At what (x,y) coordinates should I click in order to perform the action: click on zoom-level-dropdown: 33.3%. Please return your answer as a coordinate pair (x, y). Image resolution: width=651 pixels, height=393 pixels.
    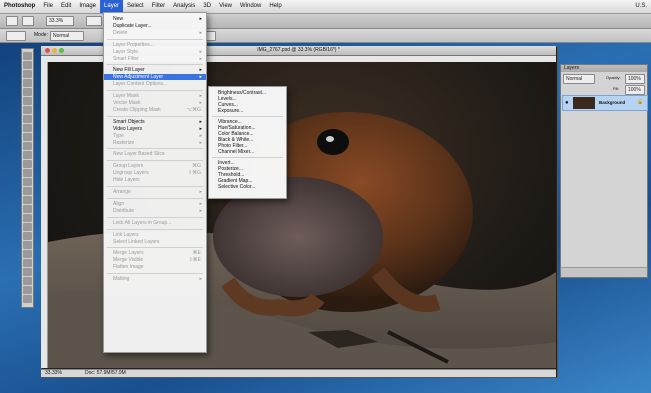
    Looking at the image, I should click on (60, 21).